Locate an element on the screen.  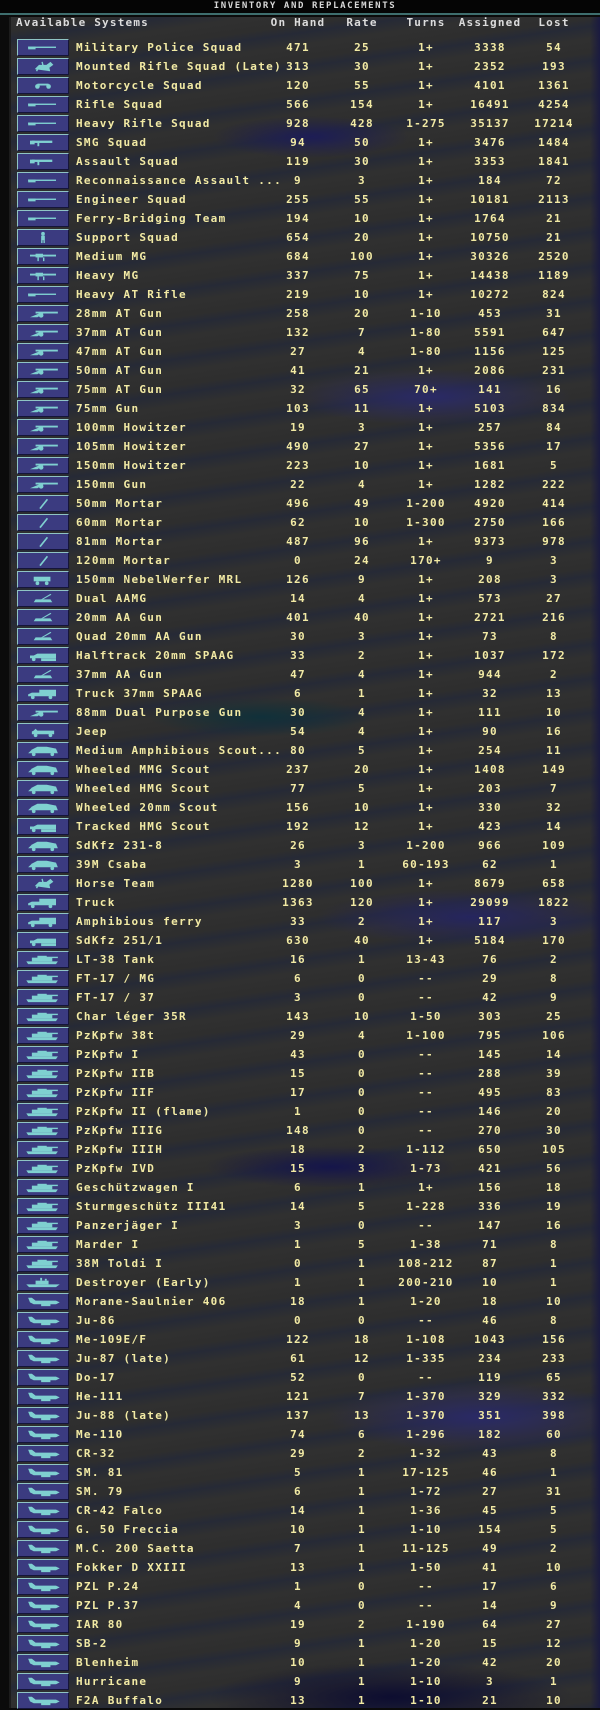
system-row: CR-42 Falco 14 1 1-36 45 5 is located at coordinates (300, 1510).